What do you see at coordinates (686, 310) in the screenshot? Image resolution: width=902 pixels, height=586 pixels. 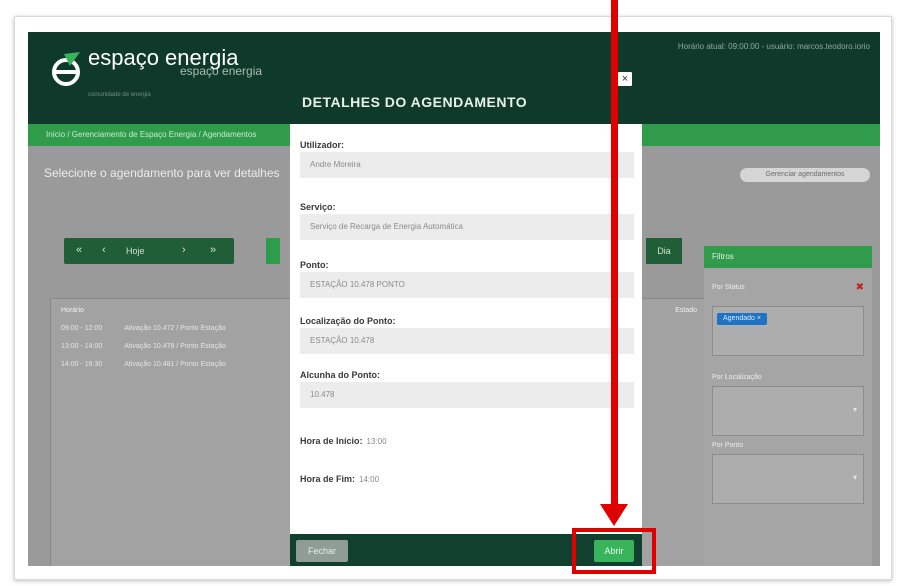 I see `event-list-header-status: Estado` at bounding box center [686, 310].